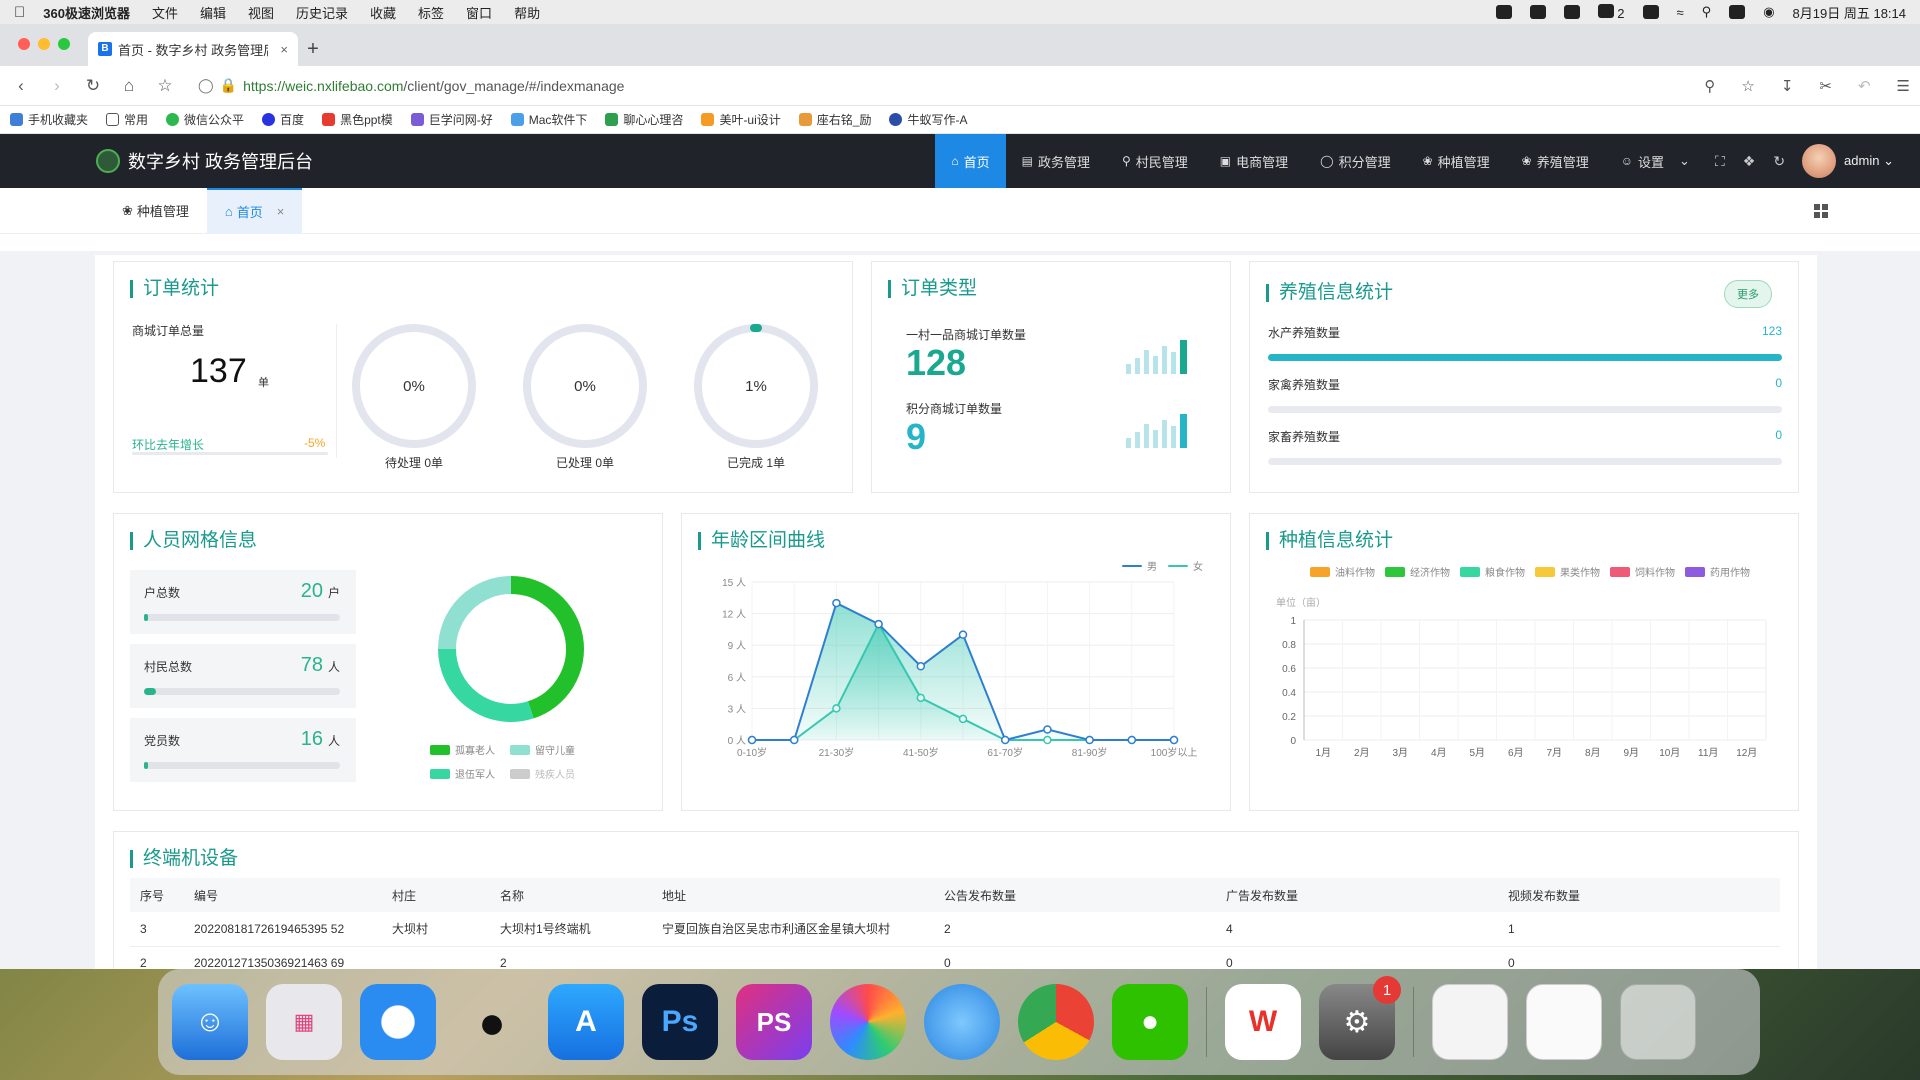 This screenshot has width=1920, height=1080. What do you see at coordinates (1869, 161) in the screenshot?
I see `user-menu: admin ⌄` at bounding box center [1869, 161].